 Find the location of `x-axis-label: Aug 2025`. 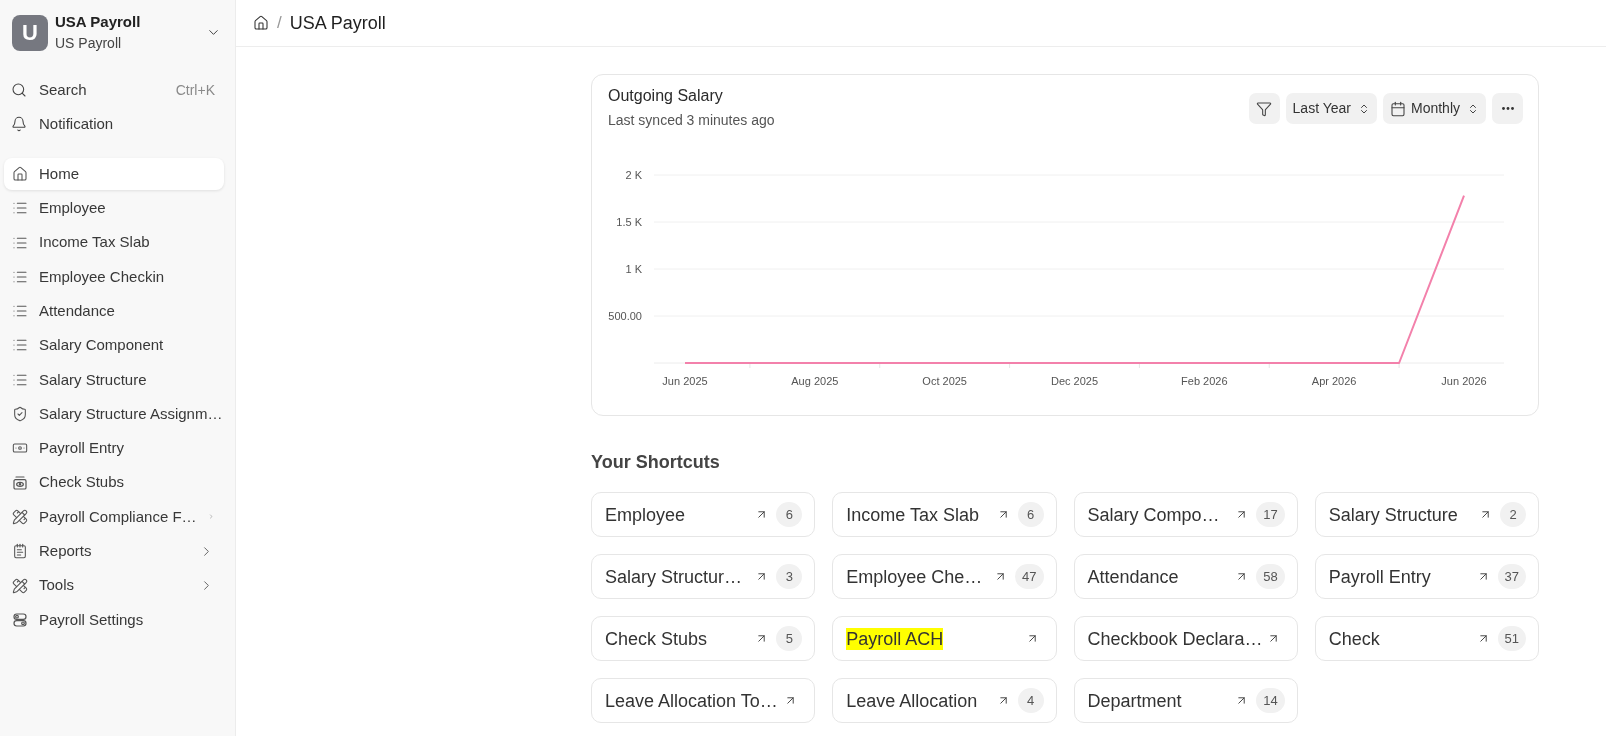

x-axis-label: Aug 2025 is located at coordinates (815, 381).